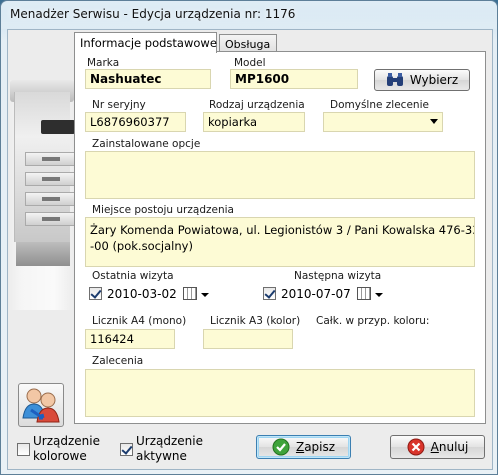 Image resolution: width=498 pixels, height=475 pixels. What do you see at coordinates (383, 122) in the screenshot?
I see `zlecenie-dropdown` at bounding box center [383, 122].